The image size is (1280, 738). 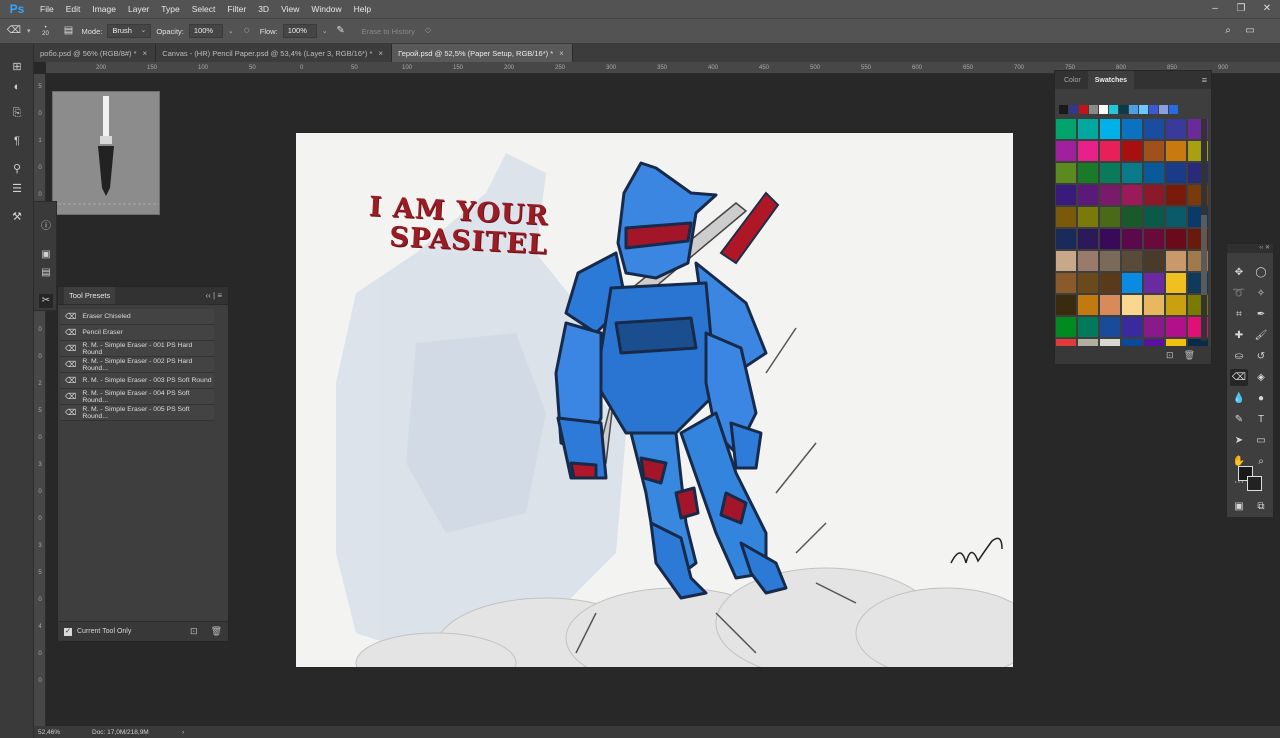 What do you see at coordinates (1239, 356) in the screenshot?
I see `clone-stamp-icon: ⛀` at bounding box center [1239, 356].